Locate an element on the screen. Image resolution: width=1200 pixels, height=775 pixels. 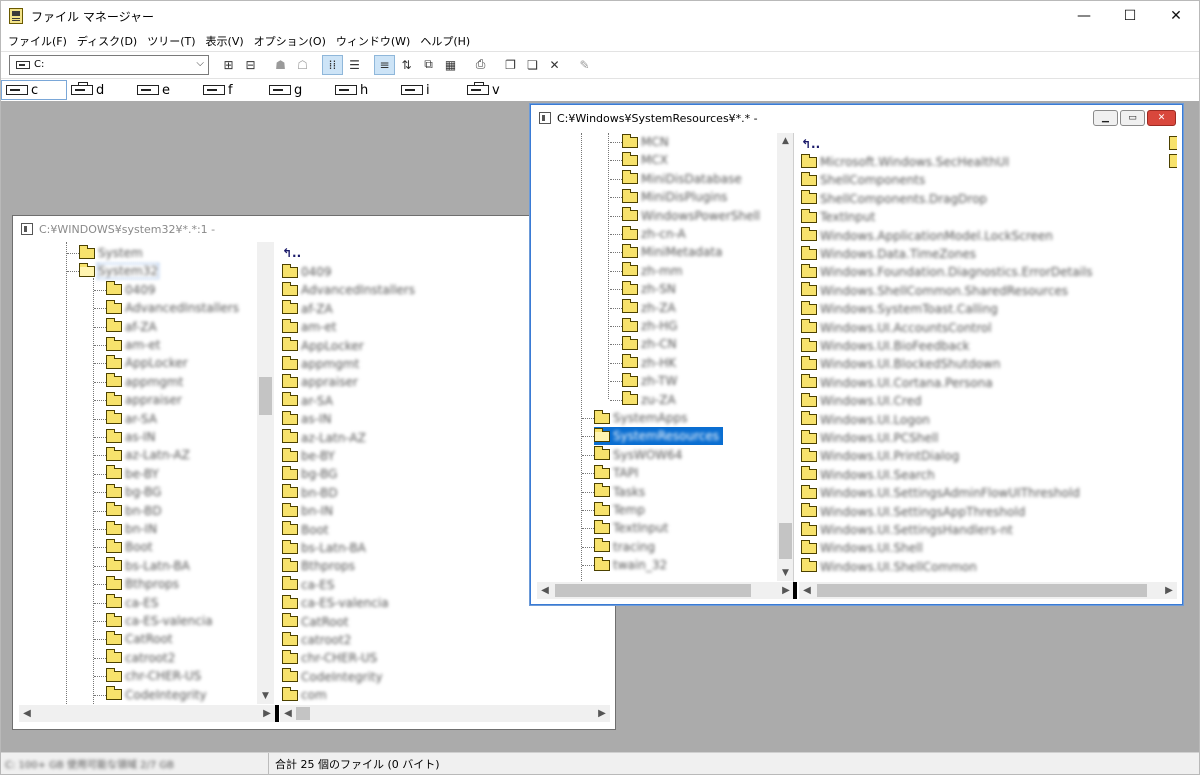
tree-item: AdvancedInstallers is located at coordinates (166, 308).